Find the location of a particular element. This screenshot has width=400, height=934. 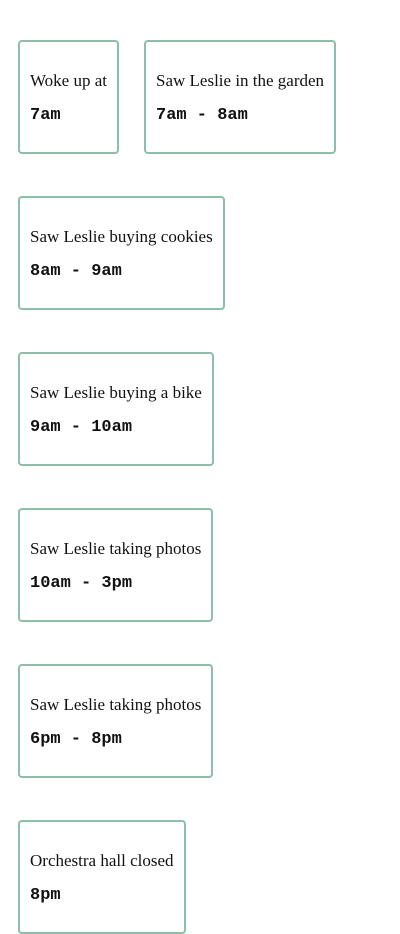

event-description: Orchestra hall closed is located at coordinates (102, 860).